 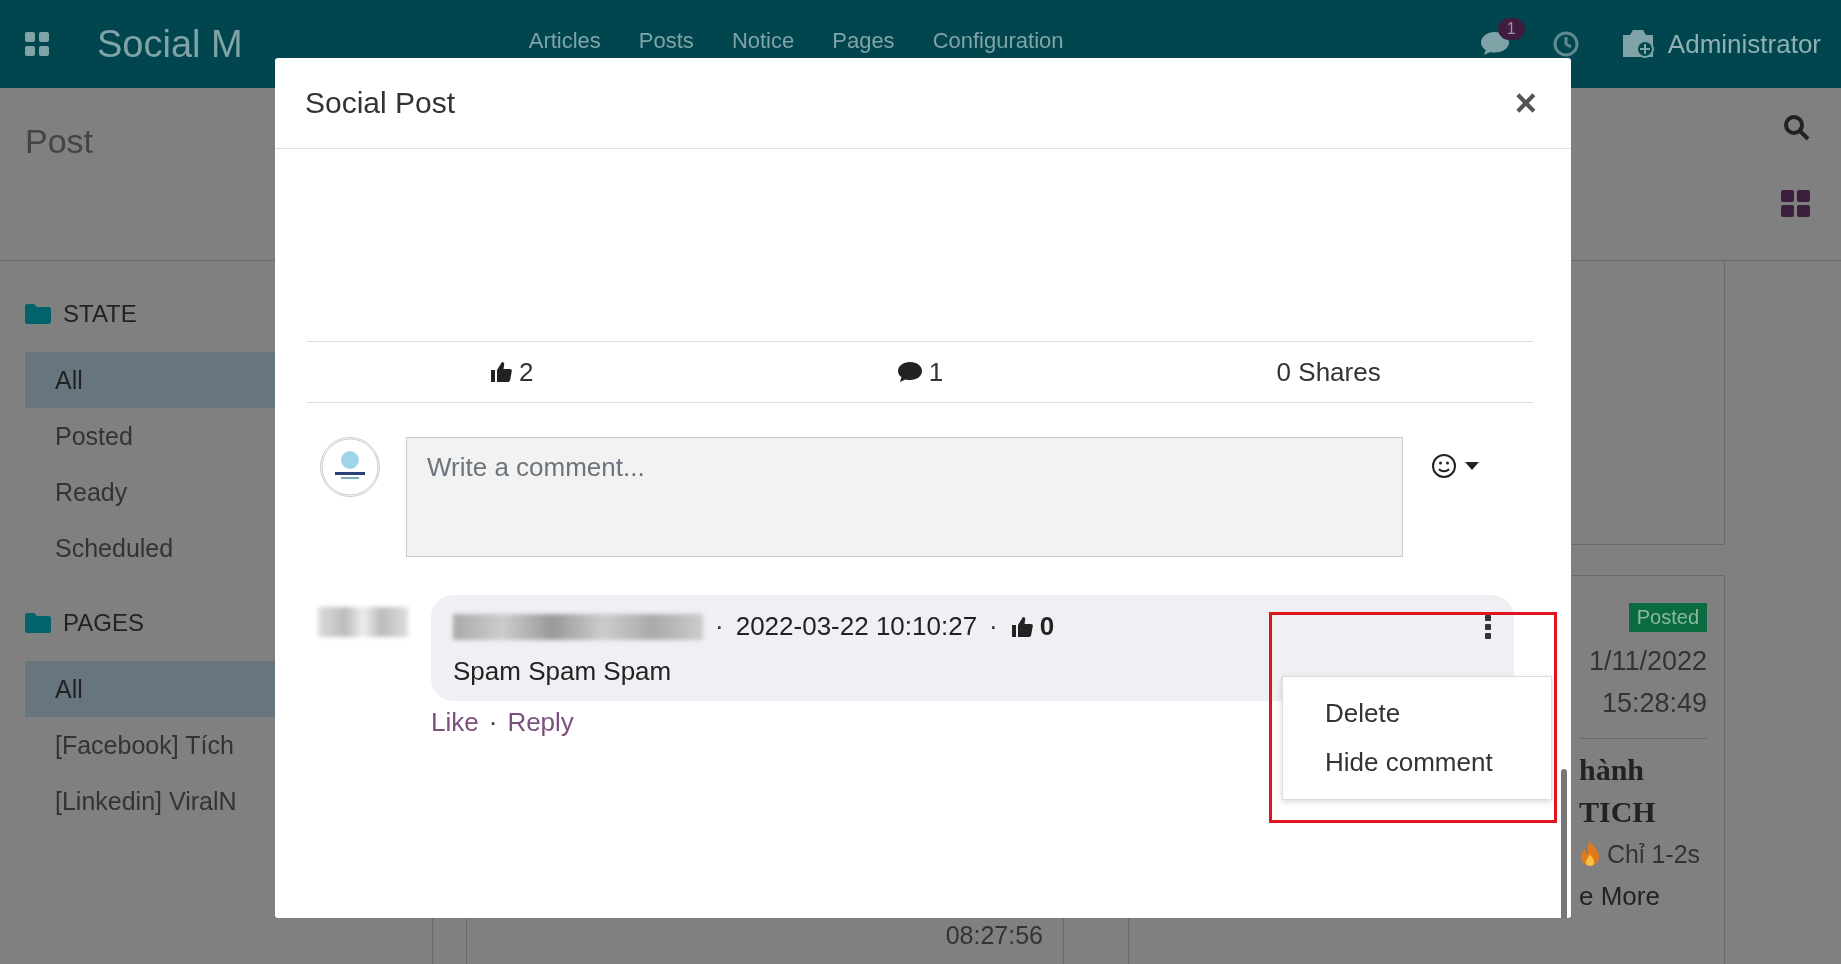 I want to click on flame-icon, so click(x=1590, y=854).